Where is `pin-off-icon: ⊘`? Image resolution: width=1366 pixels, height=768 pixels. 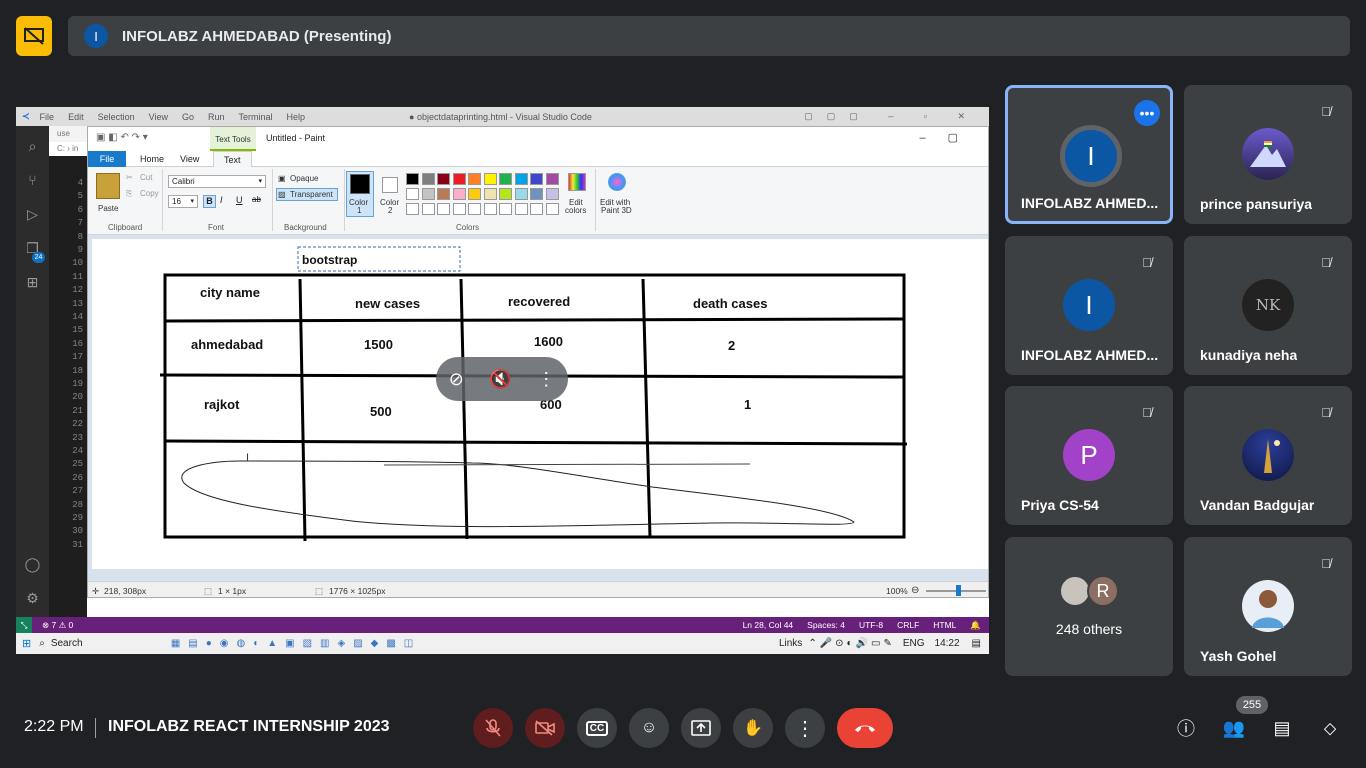 pin-off-icon: ⊘ is located at coordinates (456, 379).